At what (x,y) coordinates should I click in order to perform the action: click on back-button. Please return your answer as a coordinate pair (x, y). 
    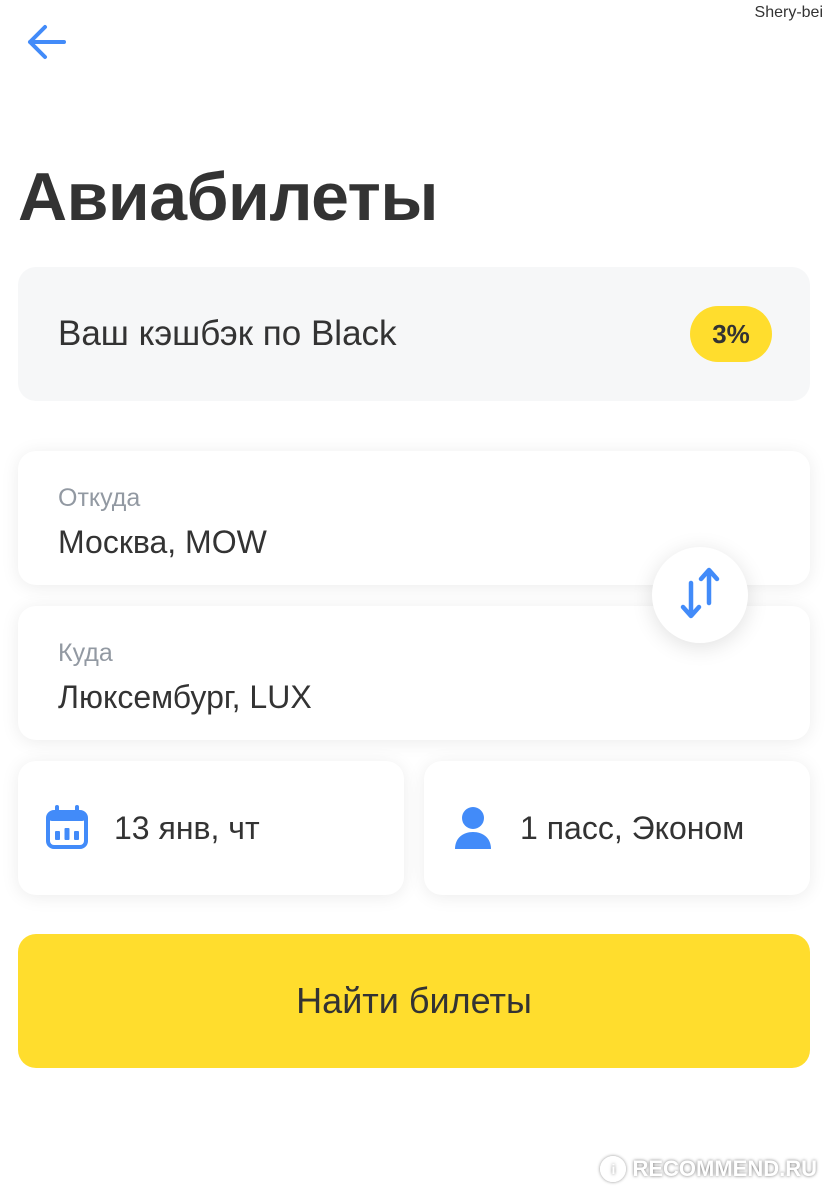
    Looking at the image, I should click on (46, 44).